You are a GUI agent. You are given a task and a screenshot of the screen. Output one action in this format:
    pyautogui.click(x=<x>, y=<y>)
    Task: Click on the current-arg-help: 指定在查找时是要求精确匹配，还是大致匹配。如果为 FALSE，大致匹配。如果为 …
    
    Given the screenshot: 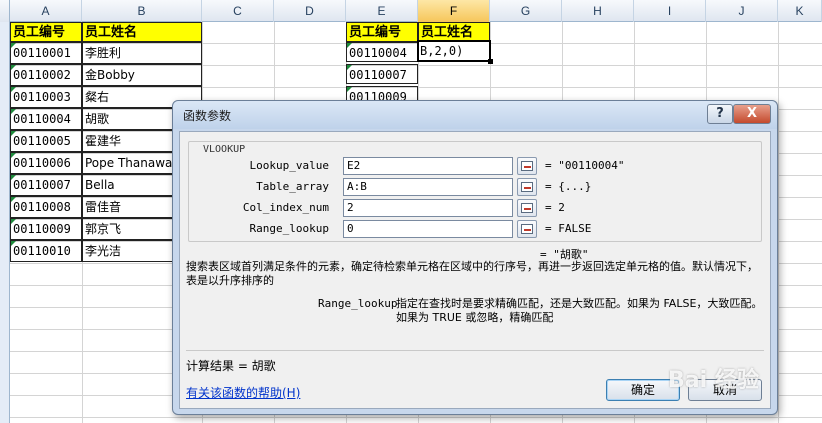 What is the action you would take?
    pyautogui.click(x=579, y=310)
    